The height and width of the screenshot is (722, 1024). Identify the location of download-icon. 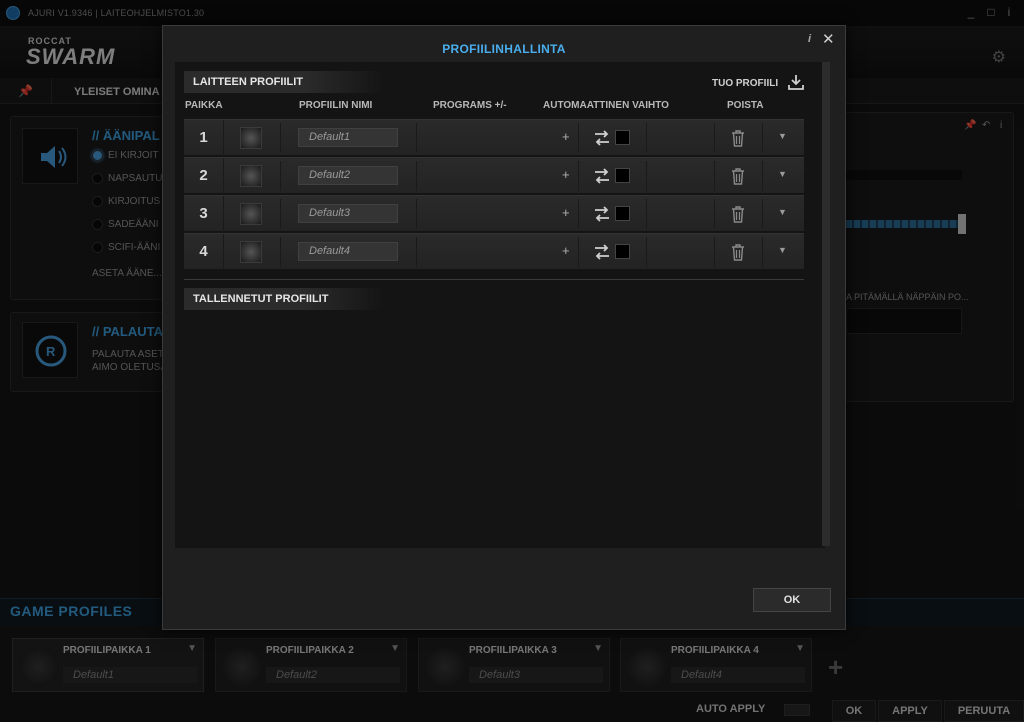
(796, 82).